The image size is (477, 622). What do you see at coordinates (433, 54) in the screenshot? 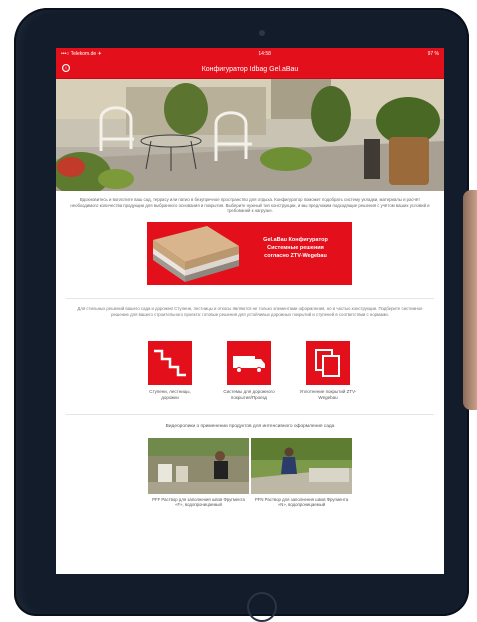
I see `battery-indicator: 97 %` at bounding box center [433, 54].